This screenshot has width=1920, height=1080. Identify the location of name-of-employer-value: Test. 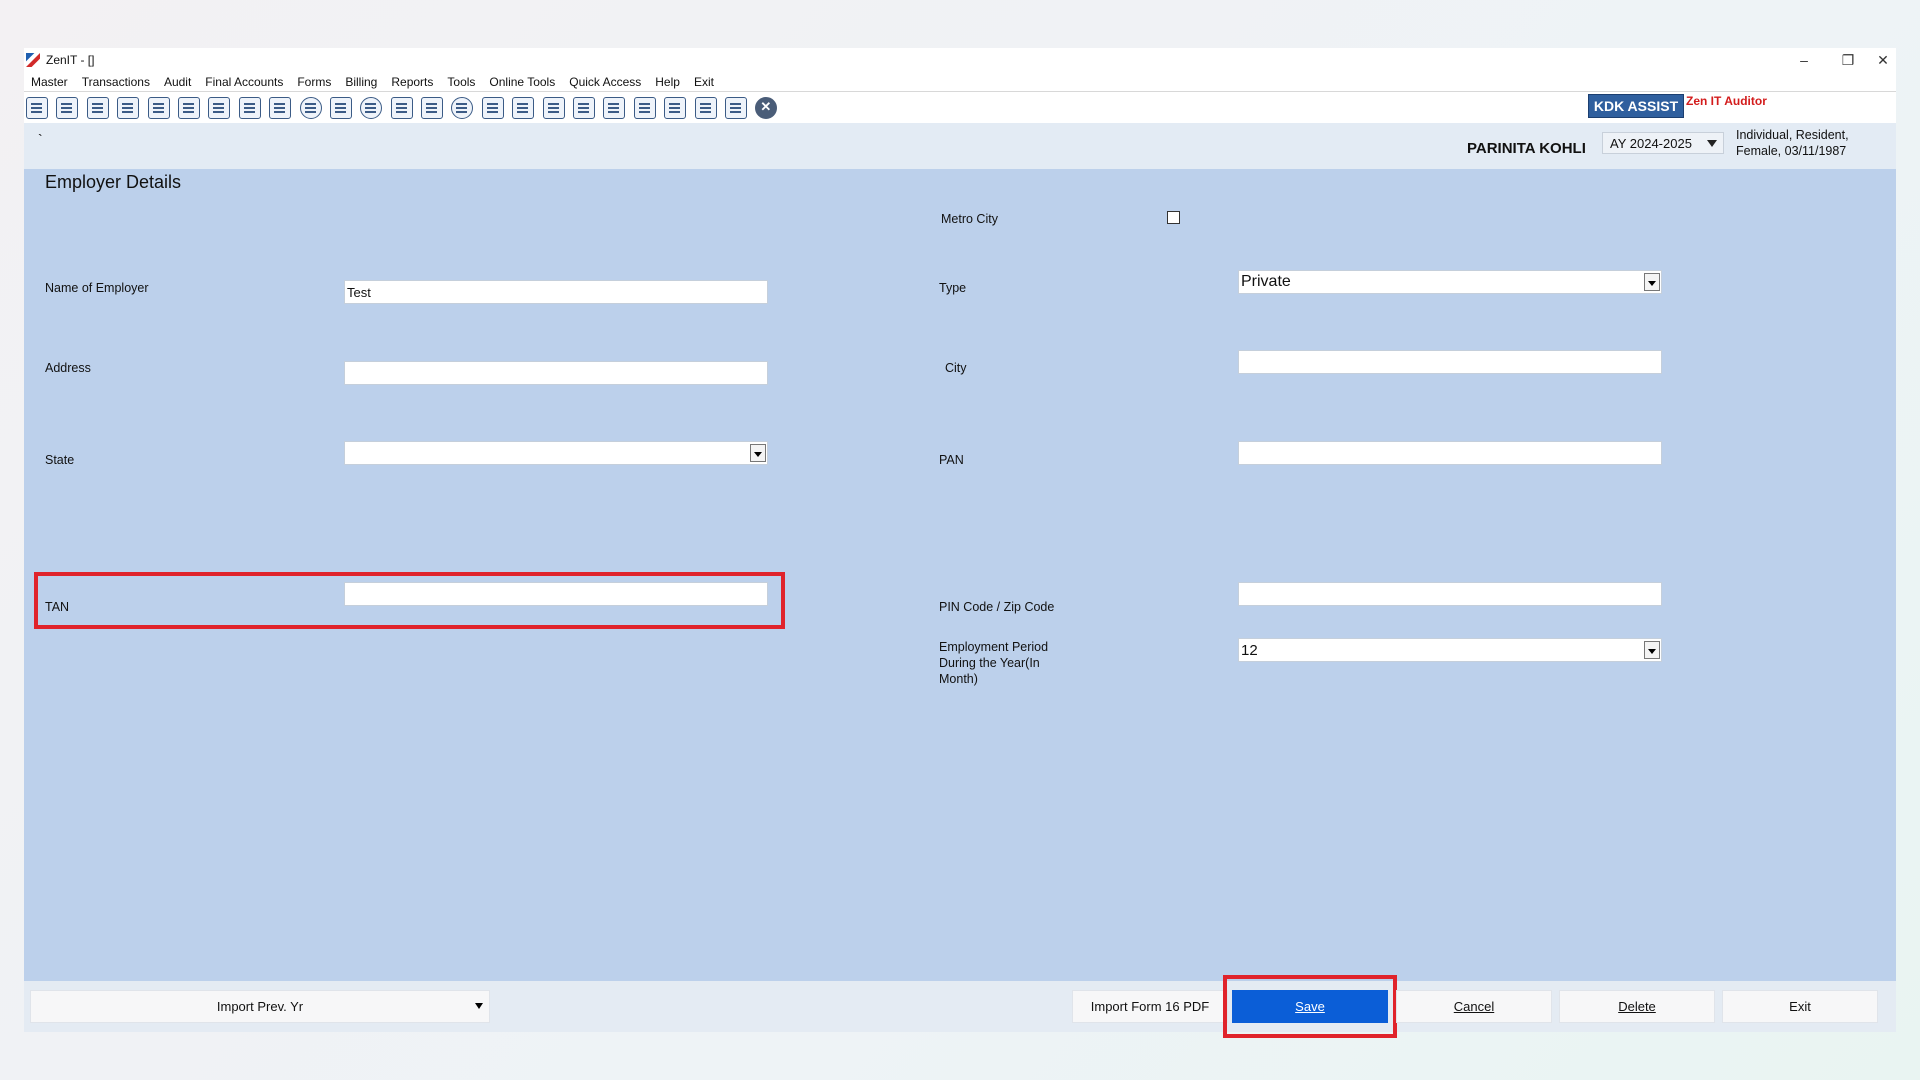
(359, 292).